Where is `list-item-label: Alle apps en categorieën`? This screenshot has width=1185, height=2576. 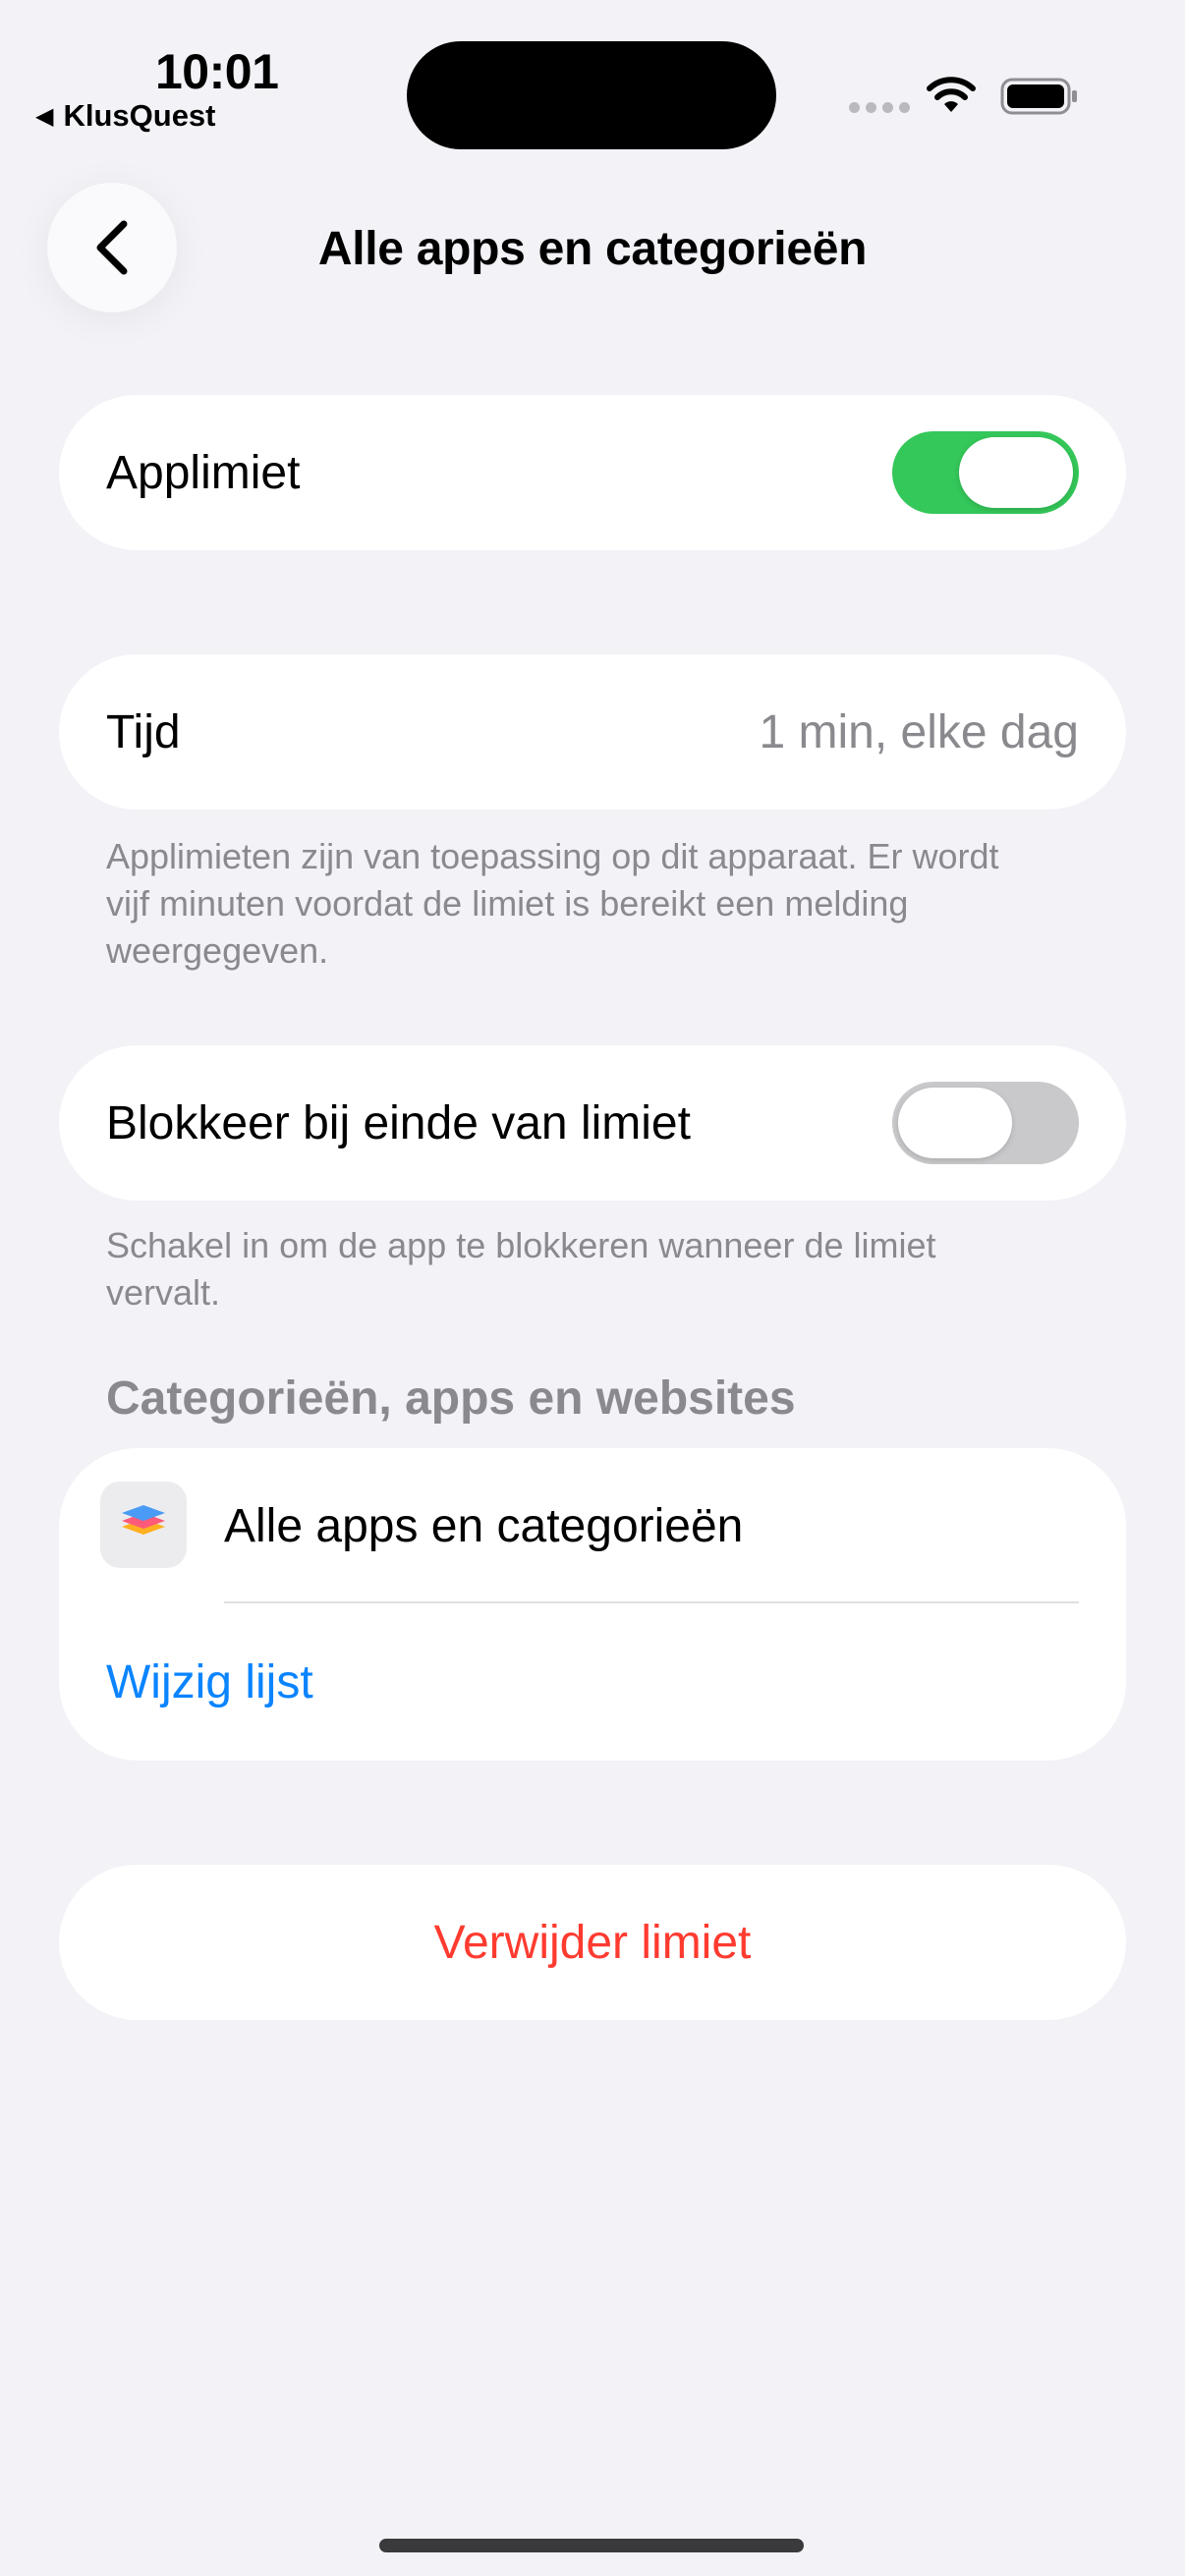
list-item-label: Alle apps en categorieën is located at coordinates (484, 1526).